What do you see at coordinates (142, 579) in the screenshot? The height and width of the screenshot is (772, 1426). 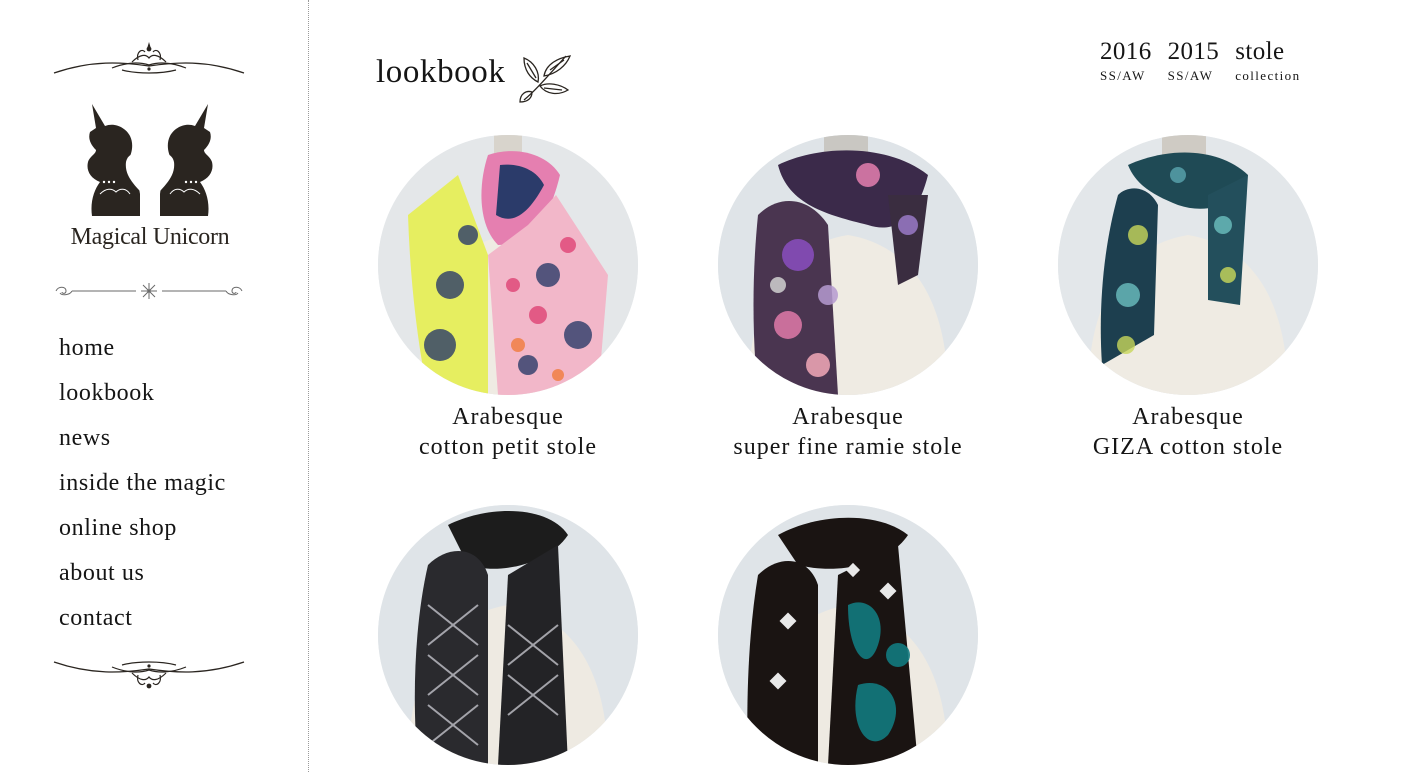 I see `nav-item-about-us: about us` at bounding box center [142, 579].